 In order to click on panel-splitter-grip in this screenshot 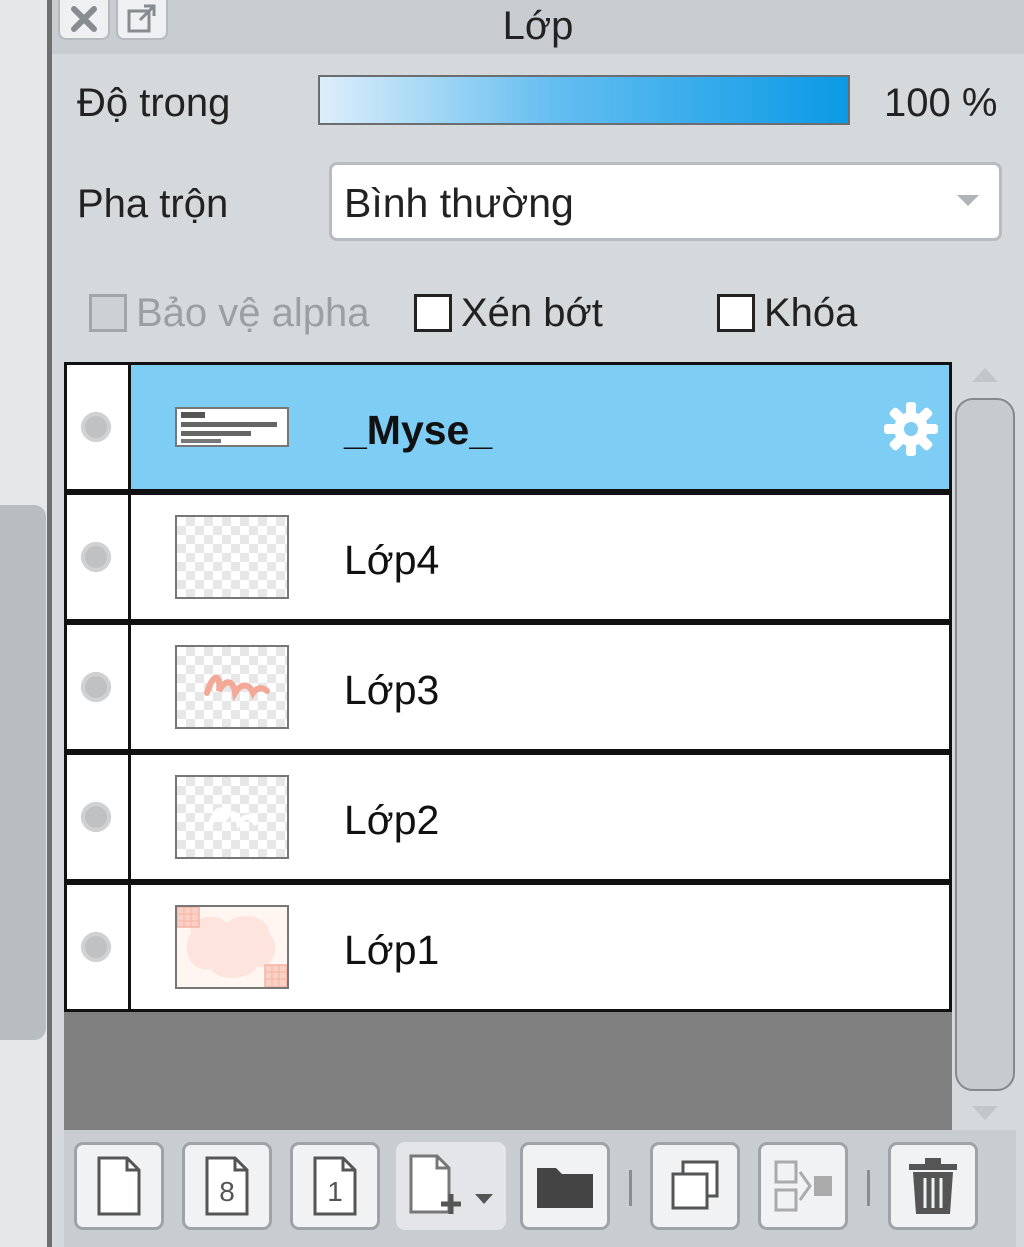, I will do `click(23, 772)`.